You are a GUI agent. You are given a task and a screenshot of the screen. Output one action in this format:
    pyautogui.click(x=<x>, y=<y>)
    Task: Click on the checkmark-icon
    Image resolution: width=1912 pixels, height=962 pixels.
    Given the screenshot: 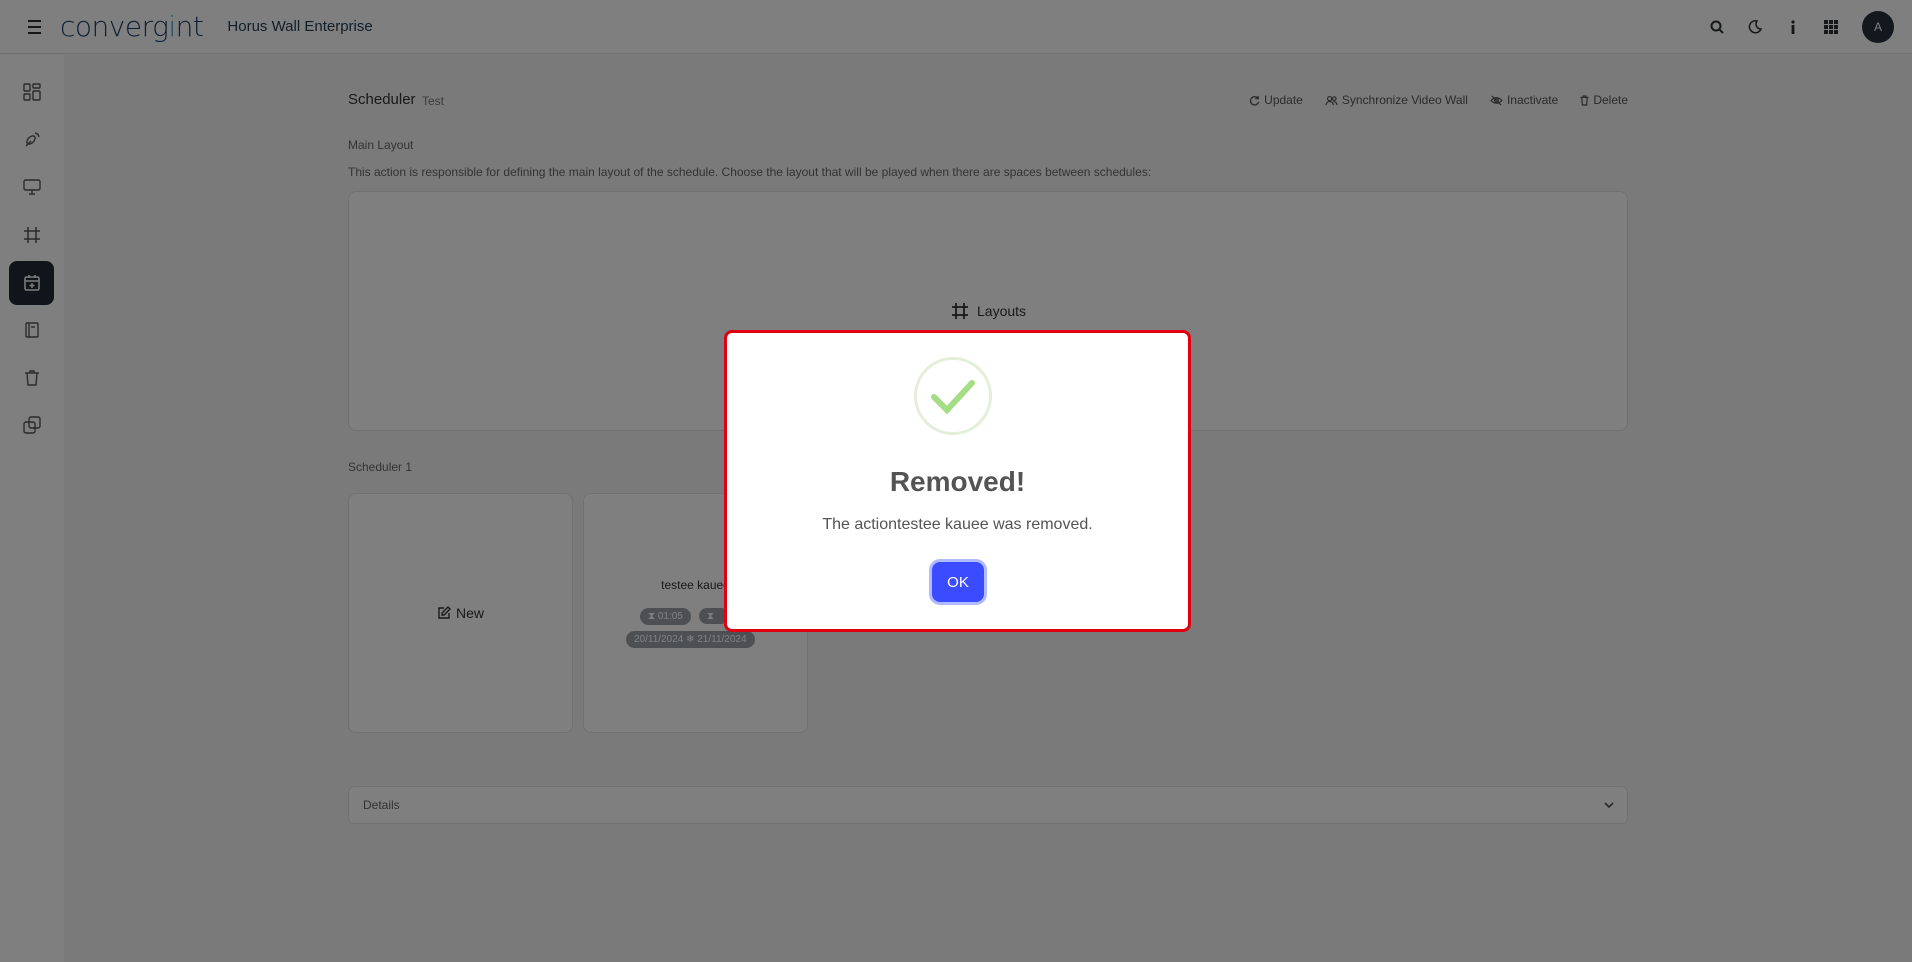 What is the action you would take?
    pyautogui.click(x=953, y=396)
    